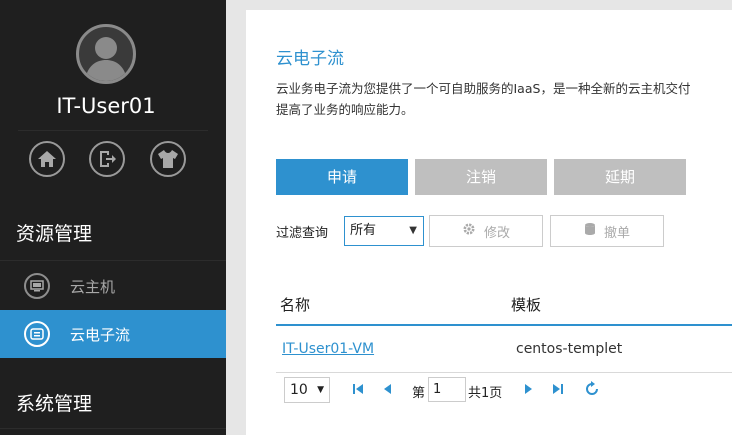  What do you see at coordinates (100, 334) in the screenshot?
I see `sidebar-item-label: 云电子流` at bounding box center [100, 334].